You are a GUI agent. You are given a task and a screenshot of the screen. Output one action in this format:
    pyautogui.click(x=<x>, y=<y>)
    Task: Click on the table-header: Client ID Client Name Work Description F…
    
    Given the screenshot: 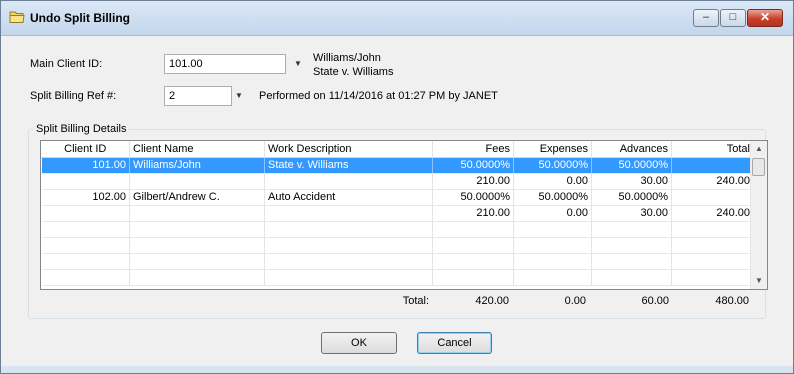 What is the action you would take?
    pyautogui.click(x=397, y=149)
    